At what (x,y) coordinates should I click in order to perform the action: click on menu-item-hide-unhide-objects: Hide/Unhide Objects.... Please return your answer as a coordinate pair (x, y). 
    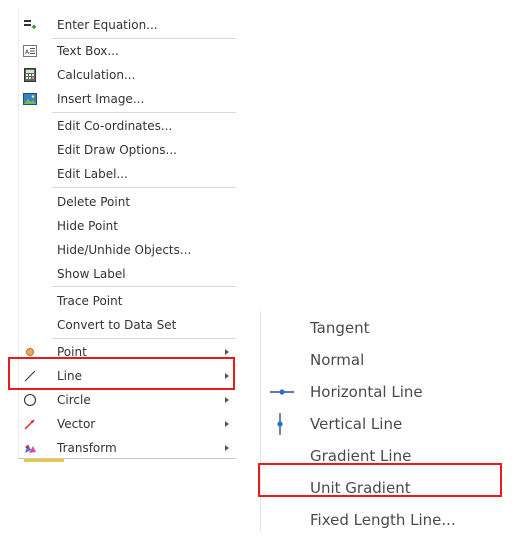
    Looking at the image, I should click on (127, 250).